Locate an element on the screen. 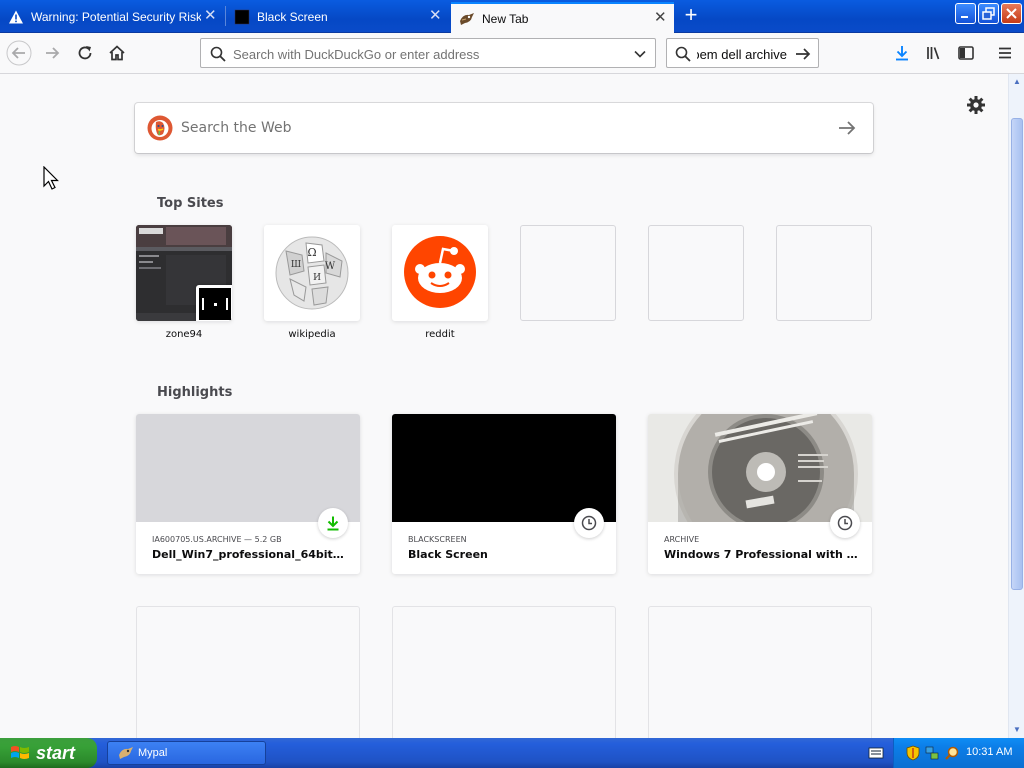 Image resolution: width=1024 pixels, height=768 pixels. start-label: start is located at coordinates (56, 752).